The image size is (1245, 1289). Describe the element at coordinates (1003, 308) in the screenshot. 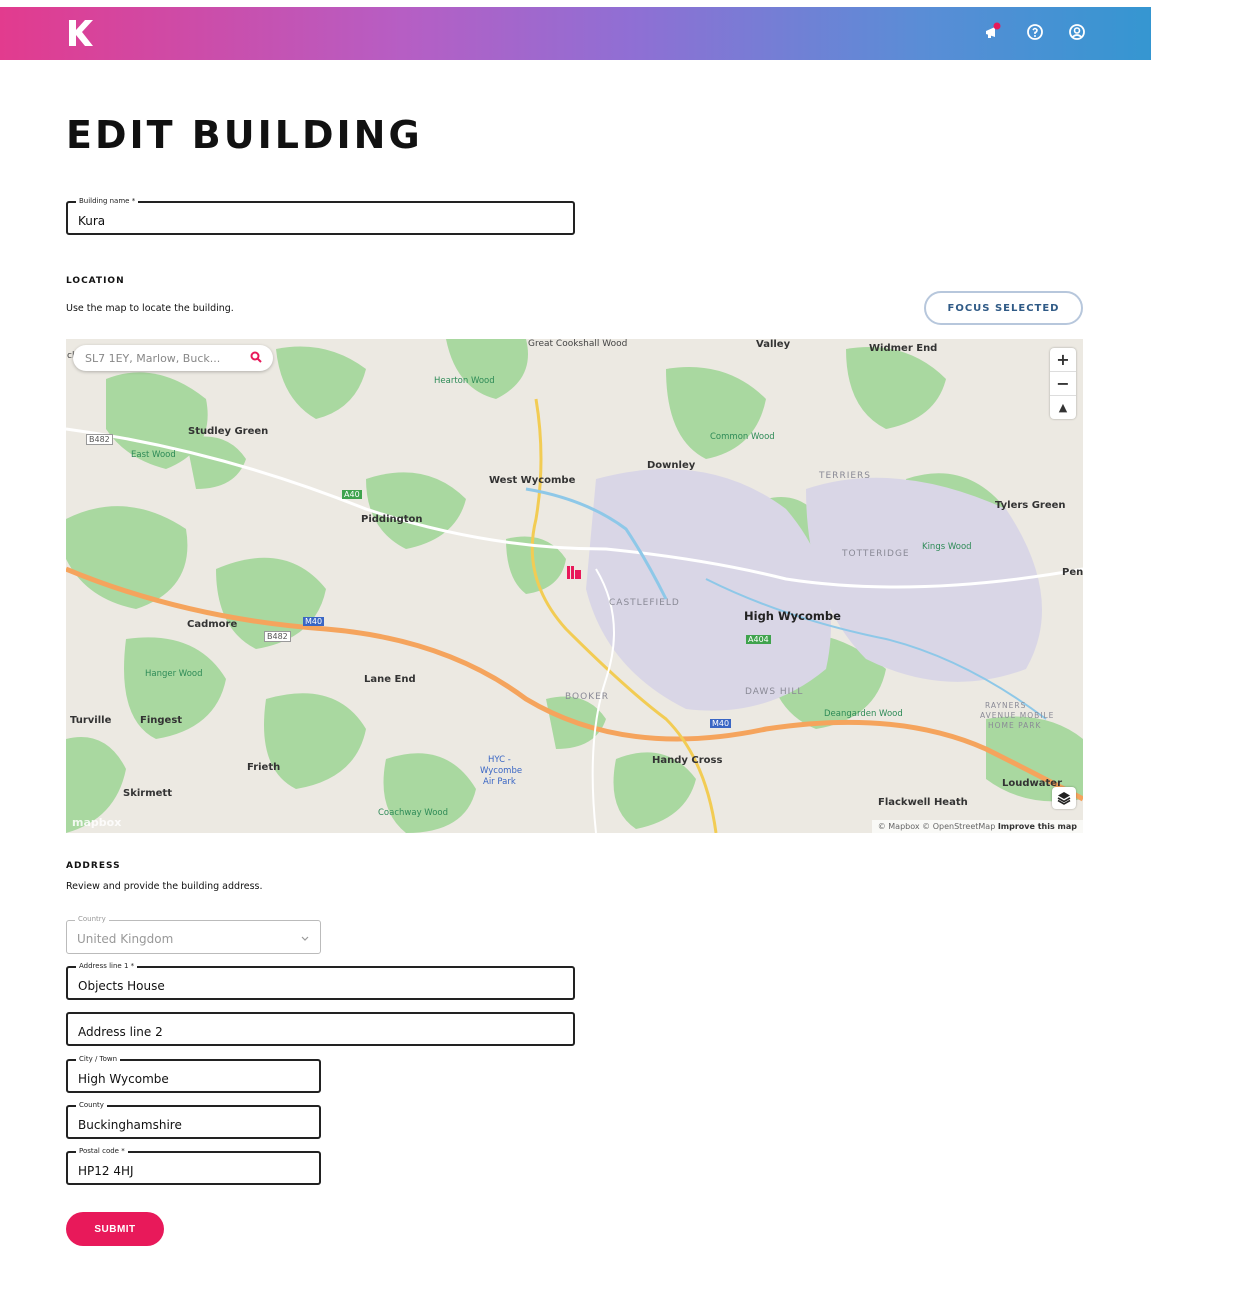

I see `focus-selected-button: FOCUS SELECTED` at that location.